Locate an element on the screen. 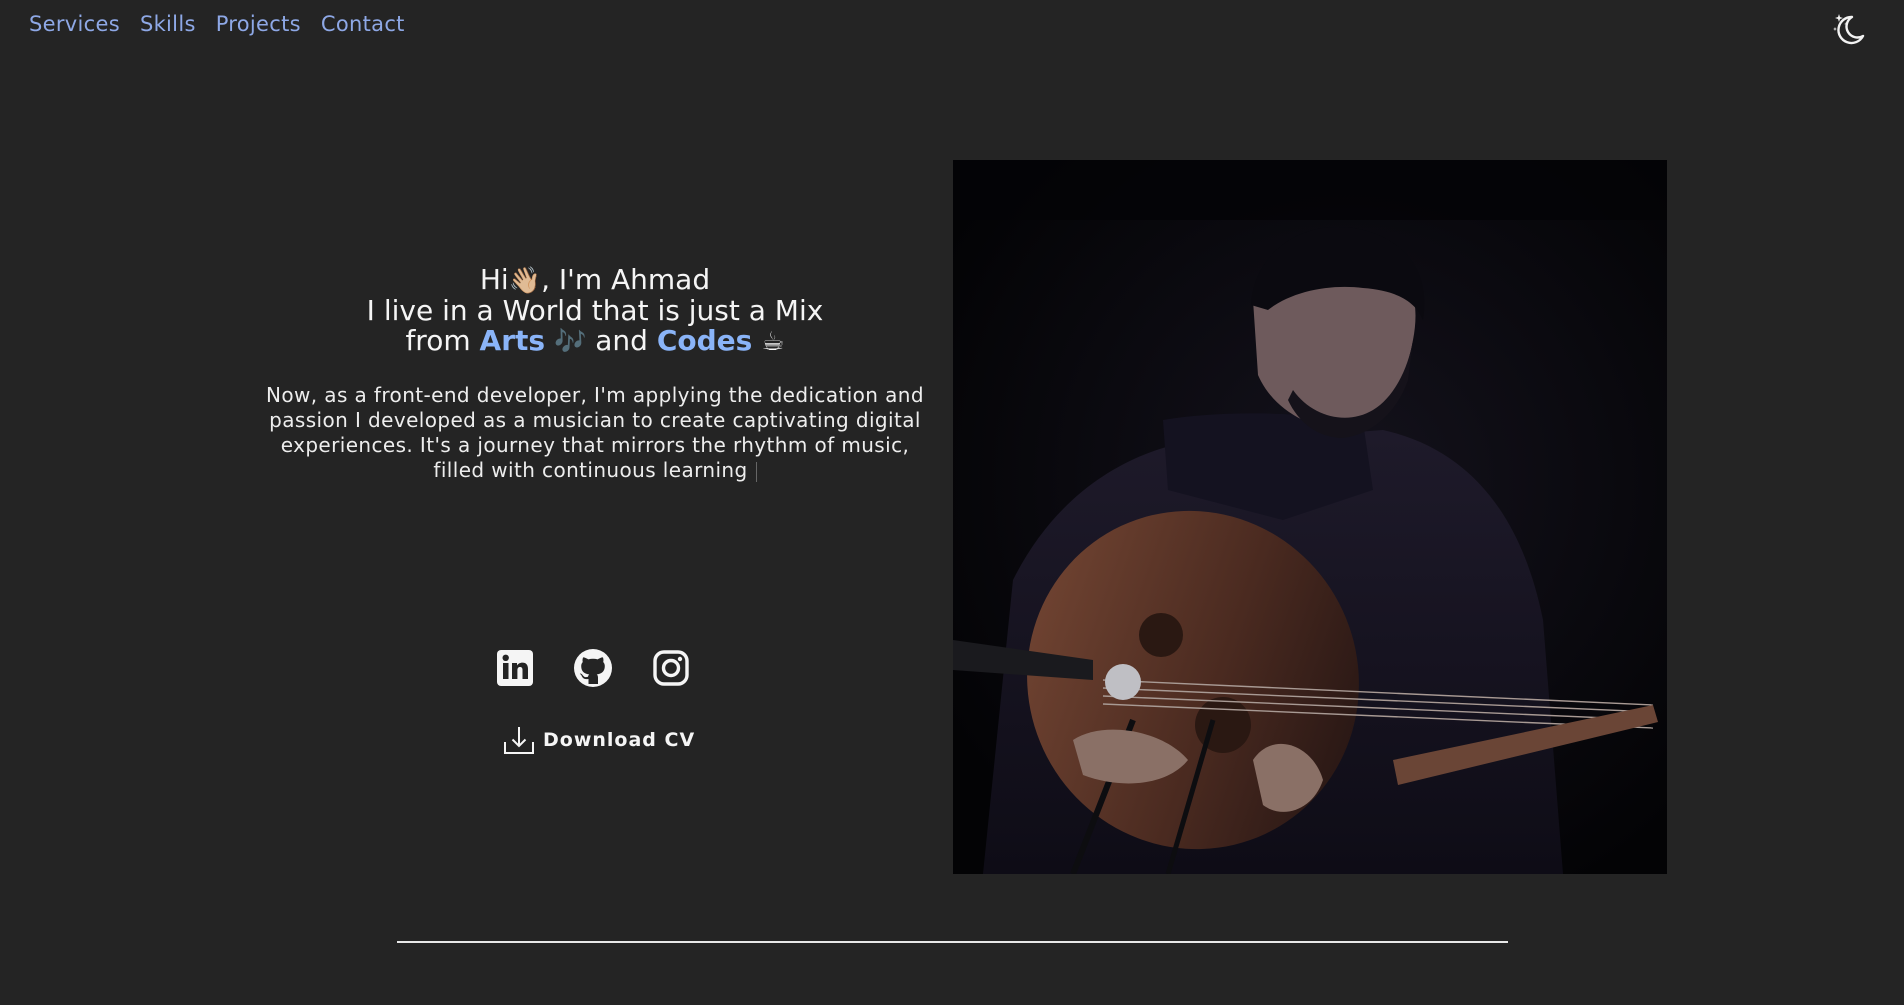 The width and height of the screenshot is (1904, 1005). theme-toggle-button is located at coordinates (1849, 29).